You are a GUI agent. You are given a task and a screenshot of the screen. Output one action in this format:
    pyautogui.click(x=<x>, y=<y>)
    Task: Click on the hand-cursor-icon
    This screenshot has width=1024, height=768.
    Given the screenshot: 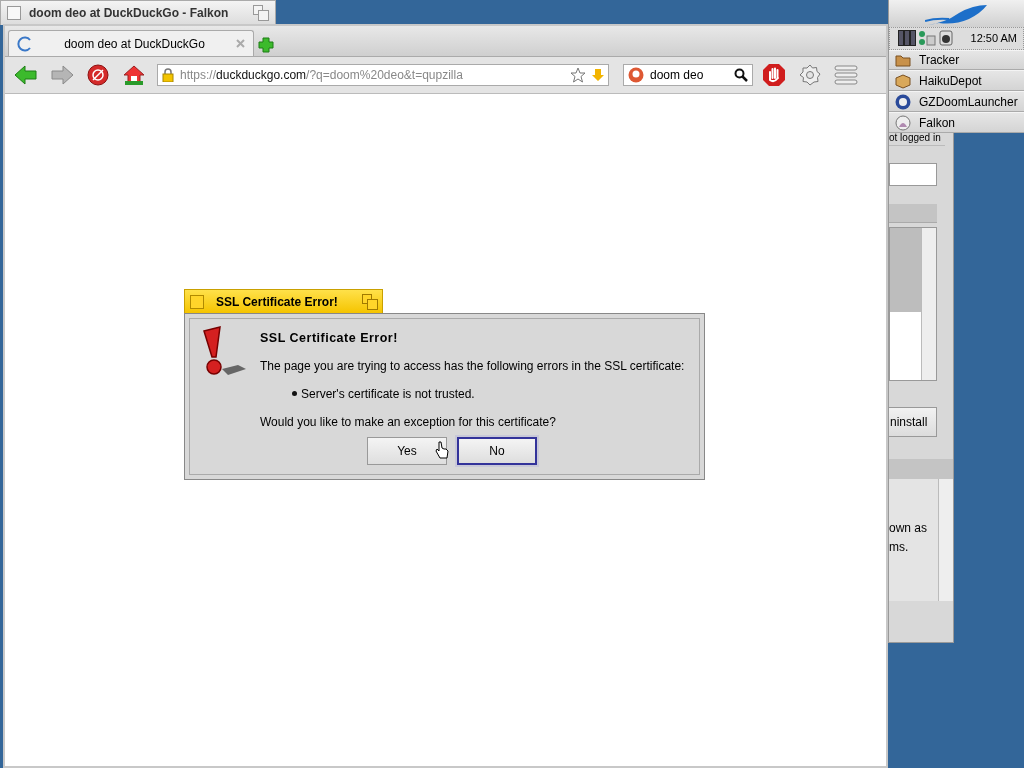 What is the action you would take?
    pyautogui.click(x=442, y=450)
    